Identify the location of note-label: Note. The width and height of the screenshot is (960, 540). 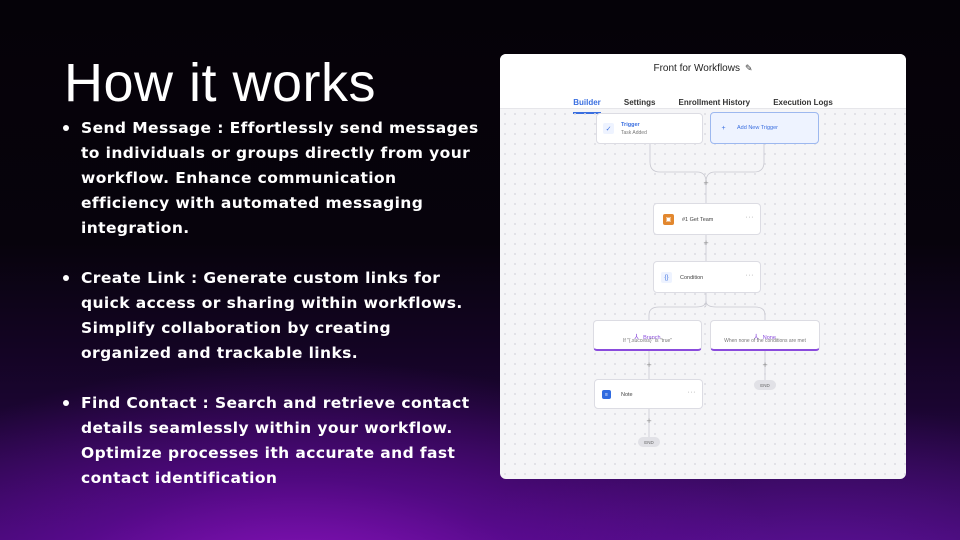
(627, 395).